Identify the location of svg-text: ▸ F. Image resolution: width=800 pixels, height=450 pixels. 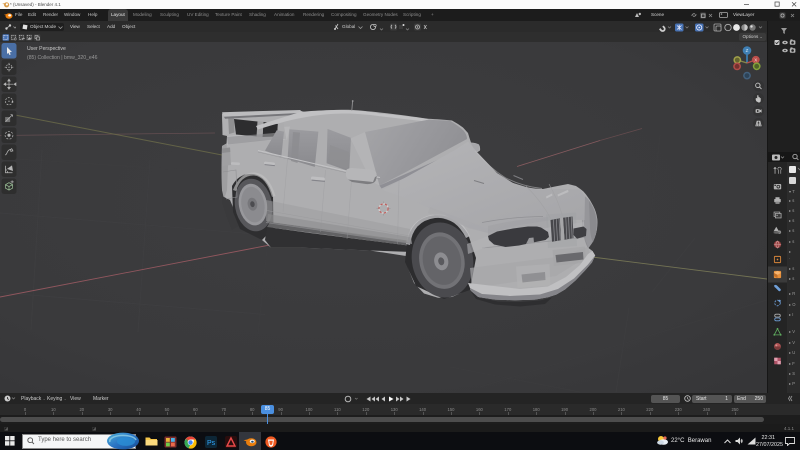
(792, 363).